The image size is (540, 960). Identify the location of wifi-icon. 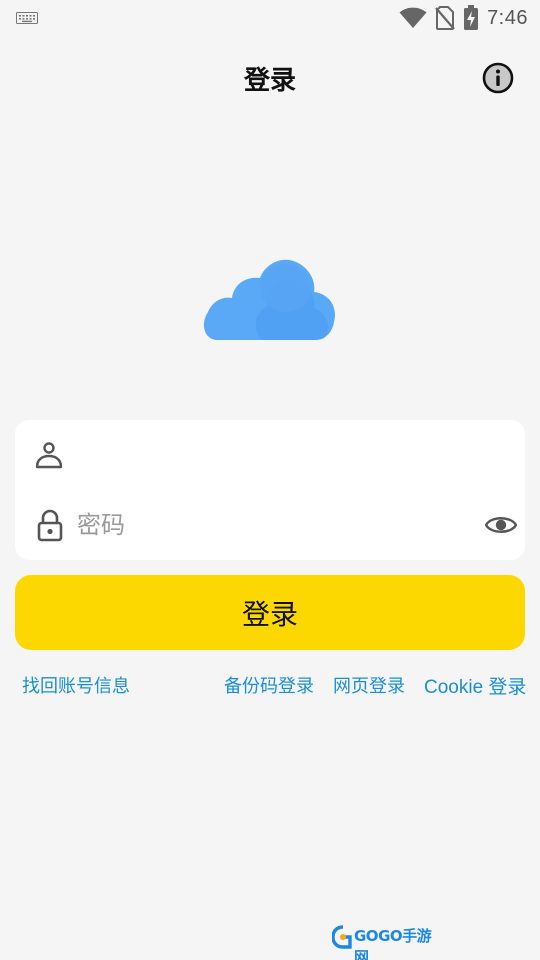
(413, 17).